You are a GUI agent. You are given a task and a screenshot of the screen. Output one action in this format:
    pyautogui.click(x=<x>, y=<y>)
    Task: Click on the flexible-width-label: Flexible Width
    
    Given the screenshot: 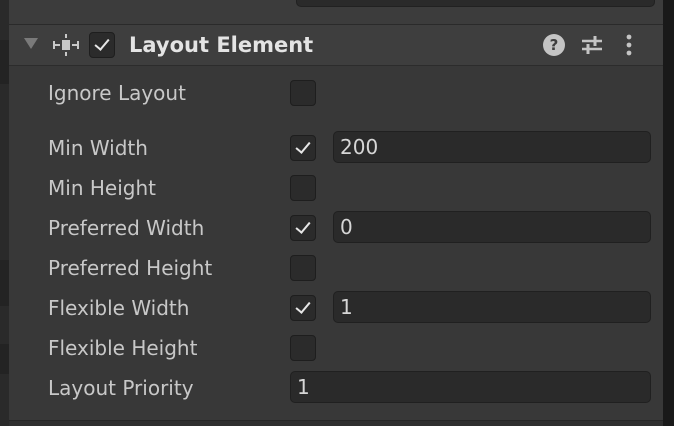 What is the action you would take?
    pyautogui.click(x=119, y=308)
    